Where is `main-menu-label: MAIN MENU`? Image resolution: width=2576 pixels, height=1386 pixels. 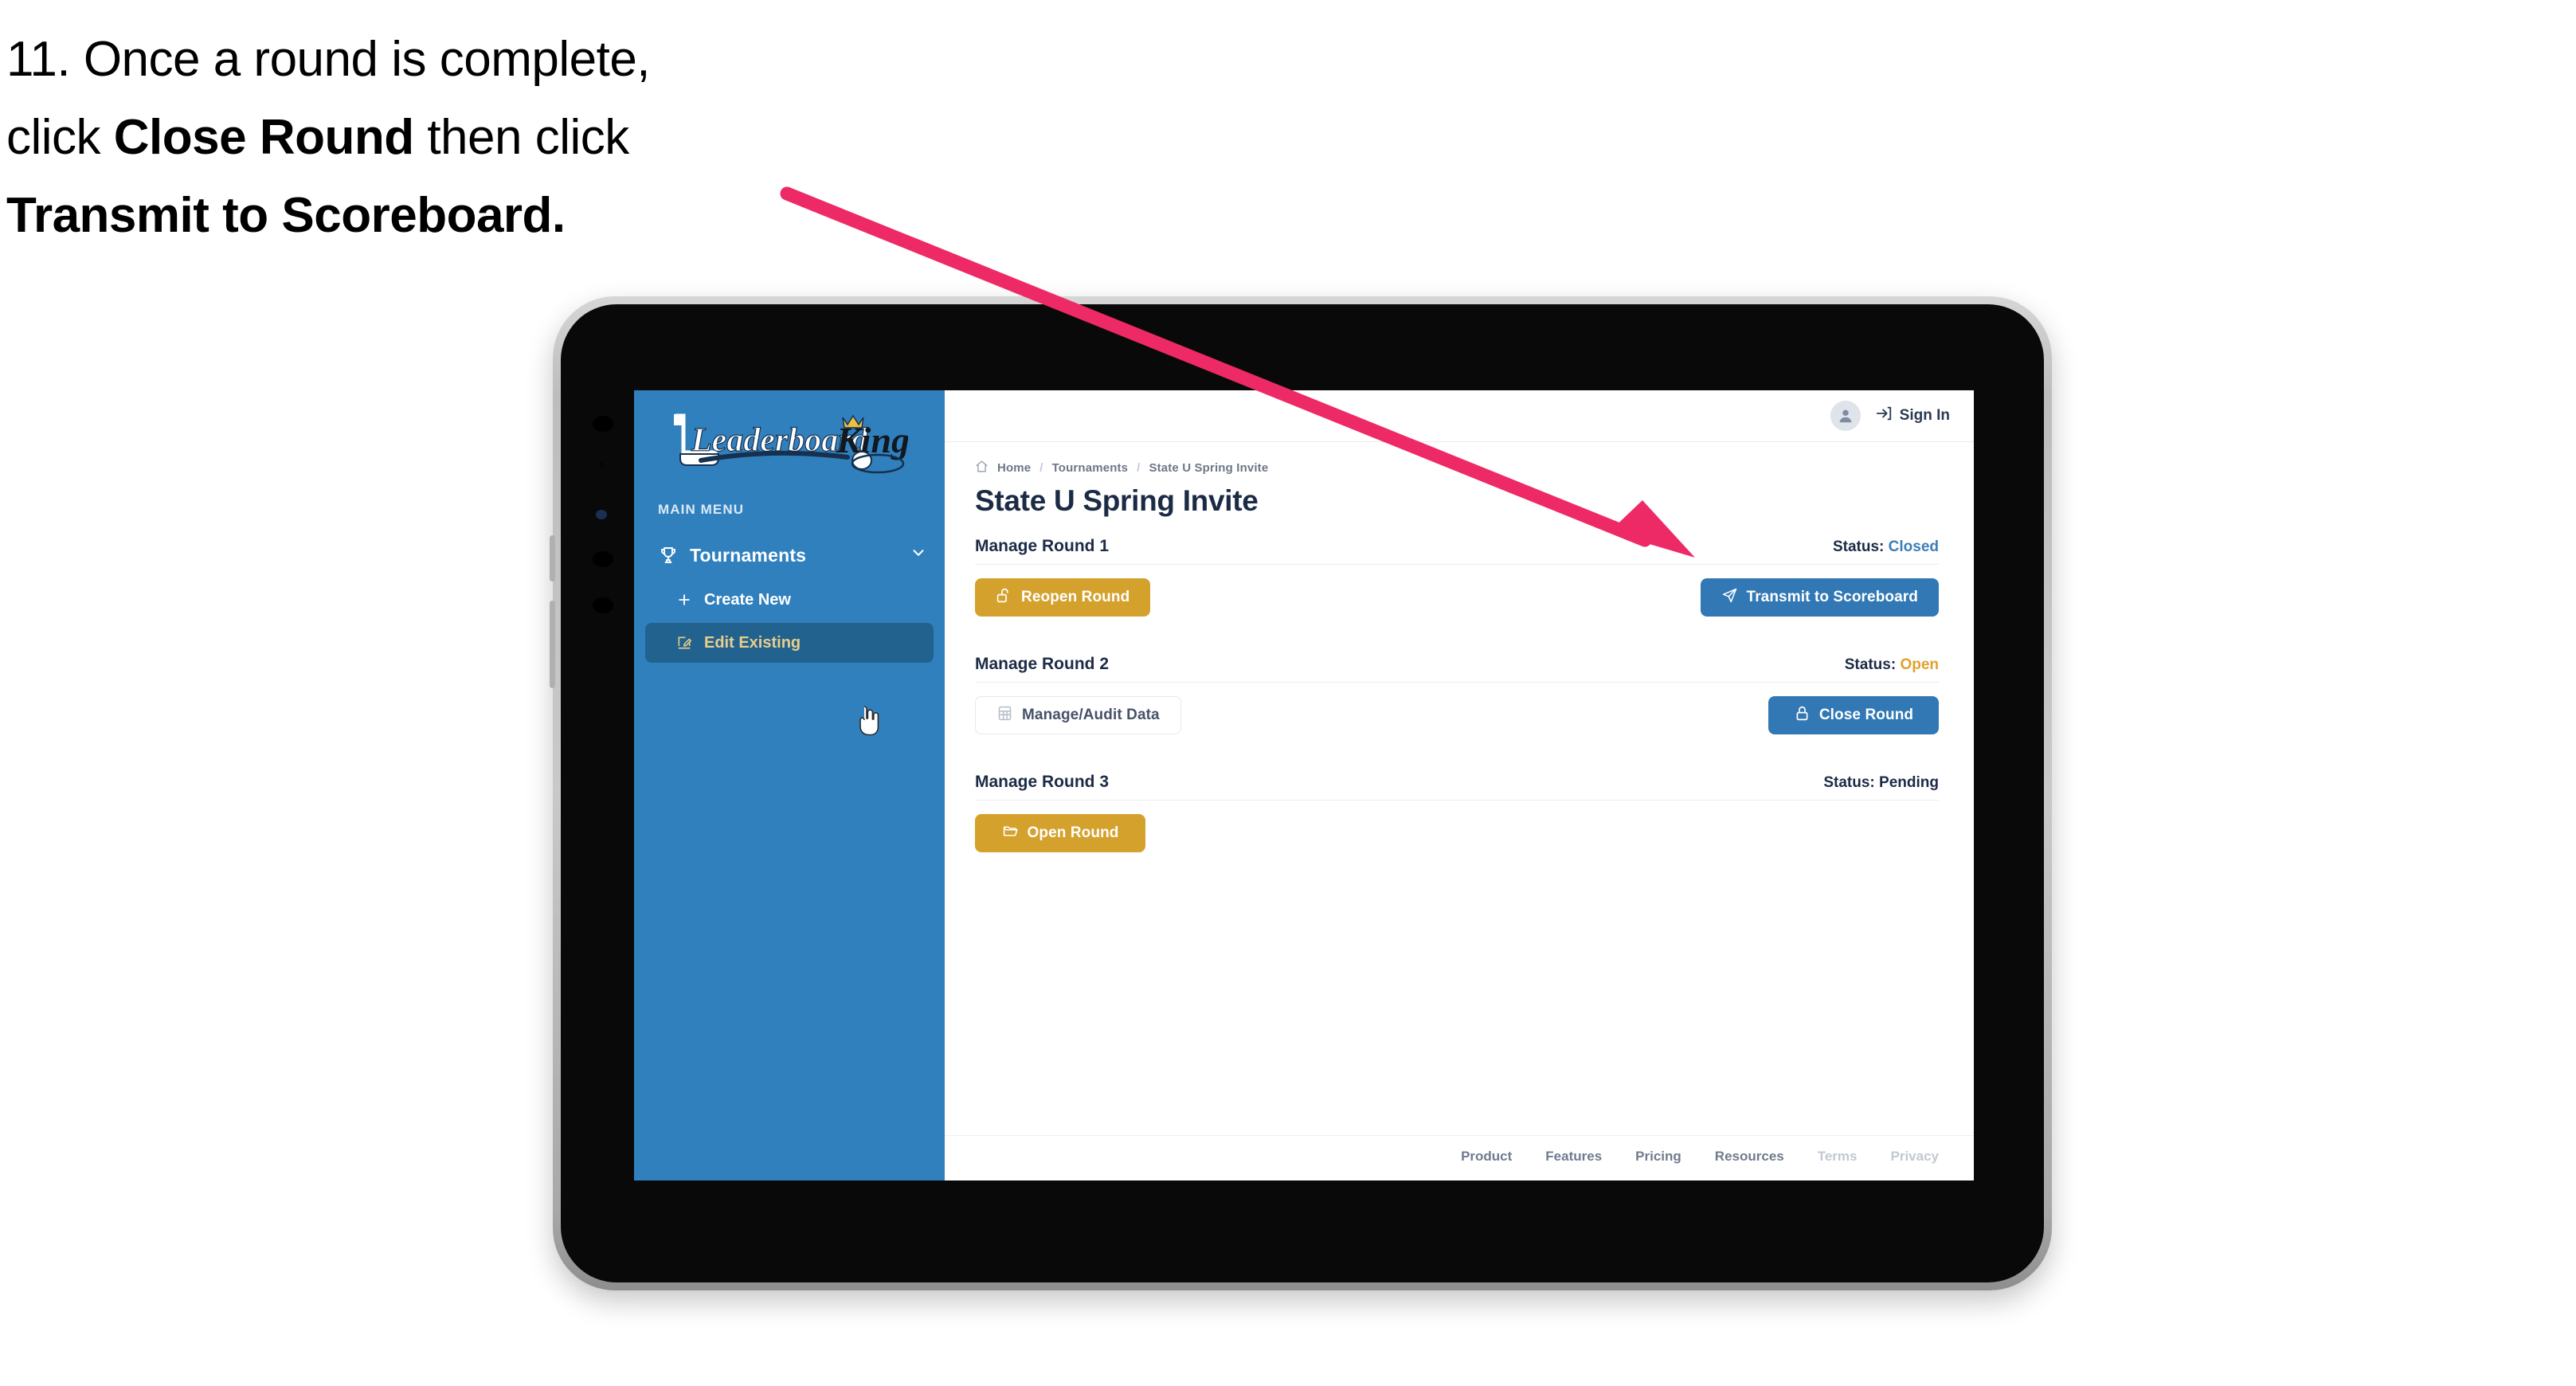 main-menu-label: MAIN MENU is located at coordinates (701, 509).